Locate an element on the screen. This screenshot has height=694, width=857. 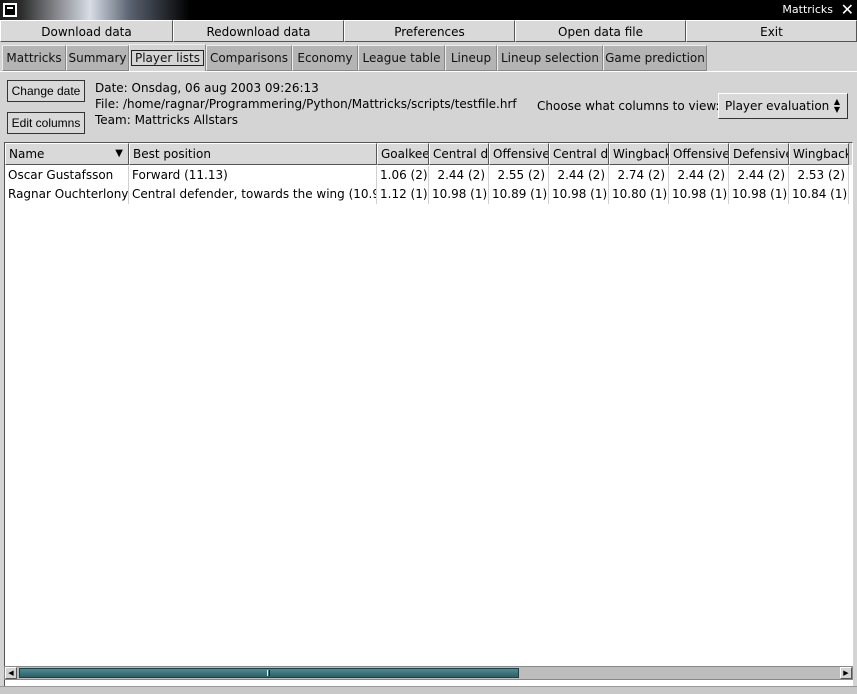
column-header-name: Name ▼ is located at coordinates (67, 154).